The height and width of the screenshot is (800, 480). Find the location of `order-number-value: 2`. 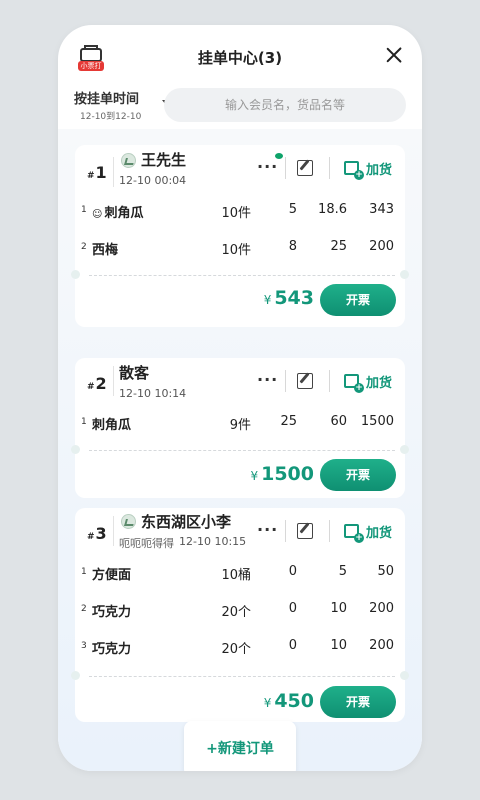

order-number-value: 2 is located at coordinates (101, 383).